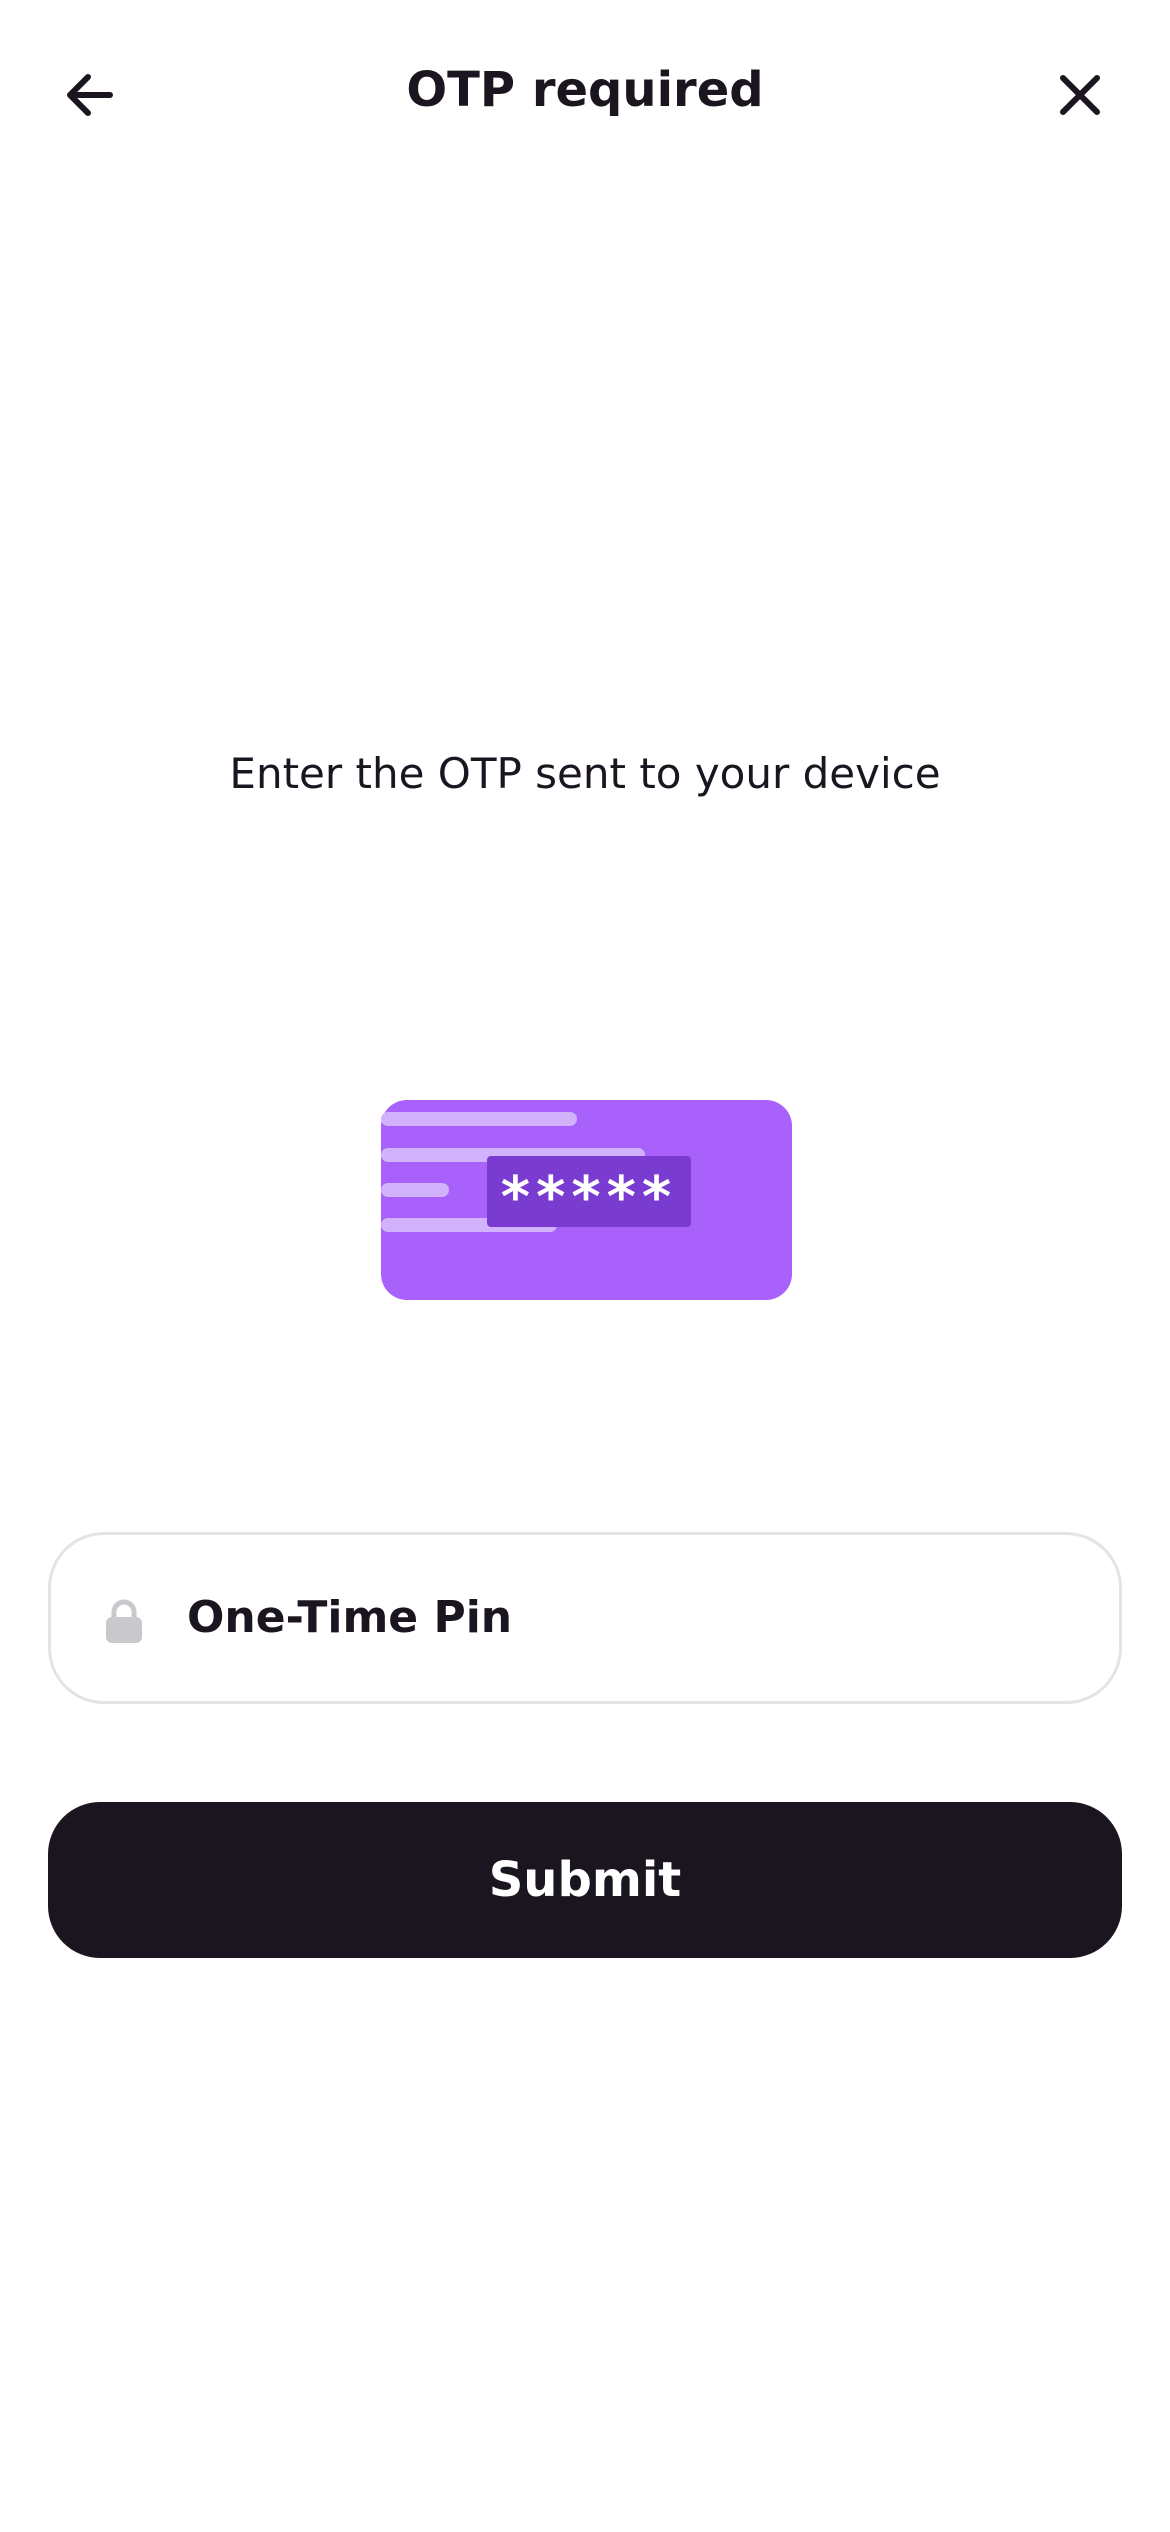  What do you see at coordinates (585, 773) in the screenshot?
I see `otp-instruction: Enter the OTP sent to your device` at bounding box center [585, 773].